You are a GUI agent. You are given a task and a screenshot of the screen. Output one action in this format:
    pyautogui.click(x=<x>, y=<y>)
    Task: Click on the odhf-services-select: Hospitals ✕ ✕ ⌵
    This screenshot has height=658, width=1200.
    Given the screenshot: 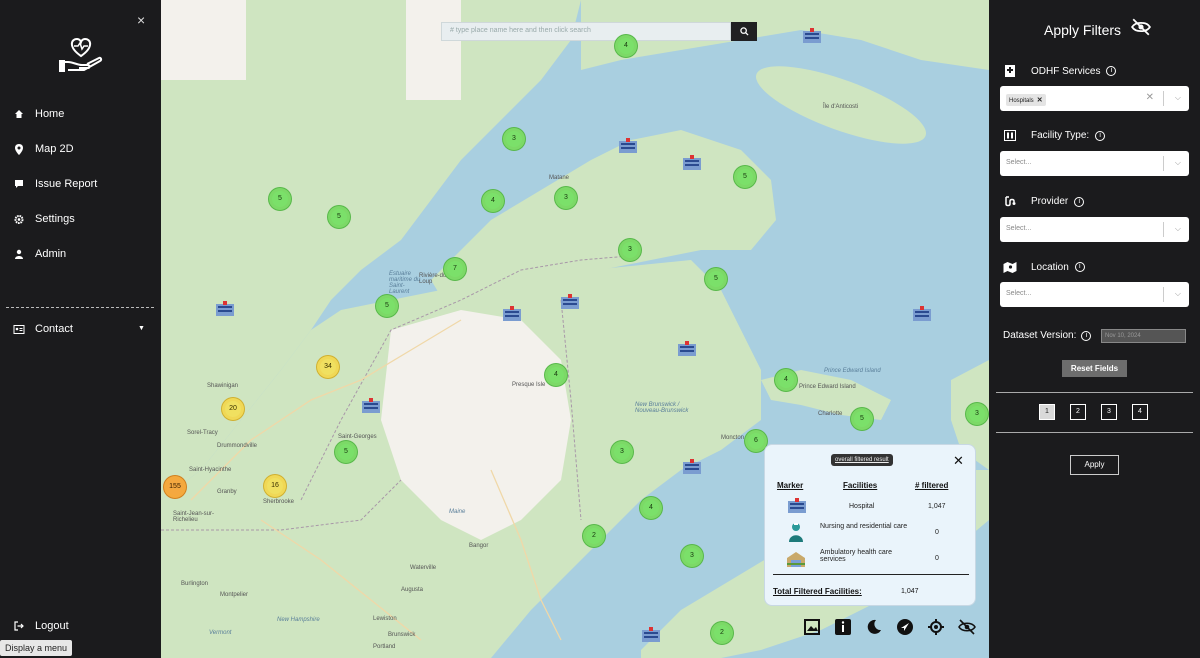 What is the action you would take?
    pyautogui.click(x=1094, y=98)
    